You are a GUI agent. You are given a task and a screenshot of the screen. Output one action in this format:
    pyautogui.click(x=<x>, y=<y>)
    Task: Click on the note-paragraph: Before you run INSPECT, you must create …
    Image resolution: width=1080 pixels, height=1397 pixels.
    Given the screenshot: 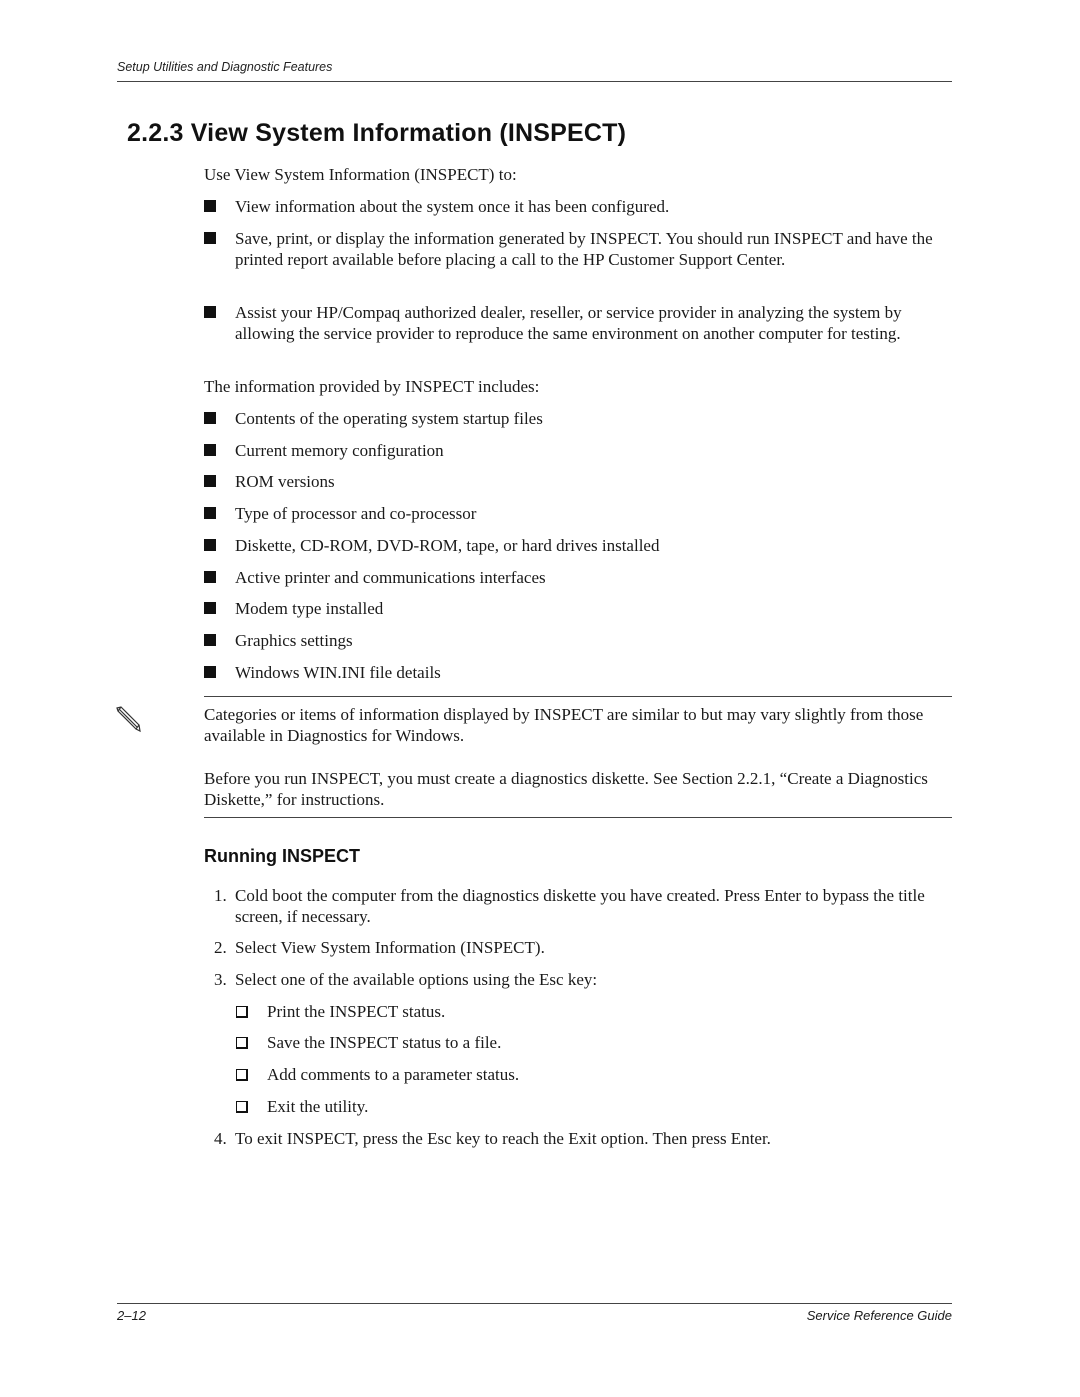 What is the action you would take?
    pyautogui.click(x=566, y=789)
    